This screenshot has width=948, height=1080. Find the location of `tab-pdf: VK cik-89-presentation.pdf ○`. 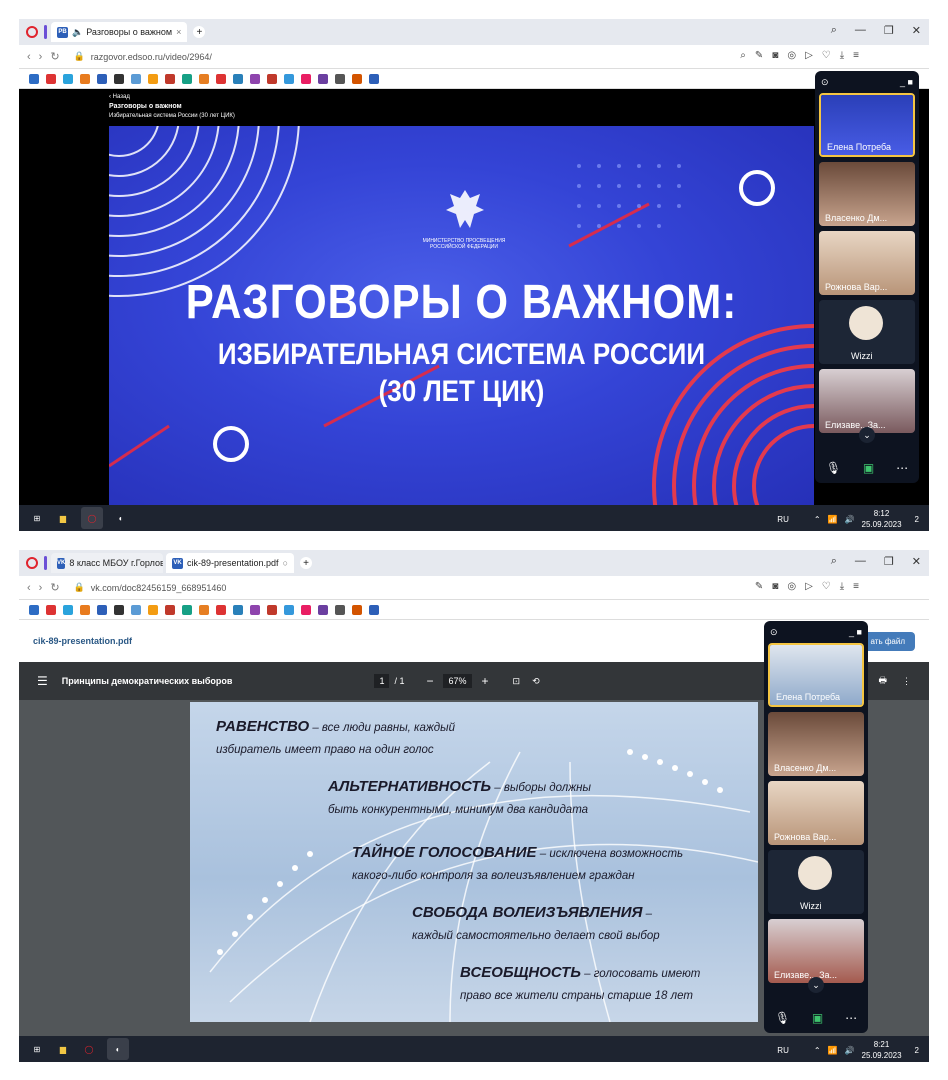

tab-pdf: VK cik-89-presentation.pdf ○ is located at coordinates (230, 563).